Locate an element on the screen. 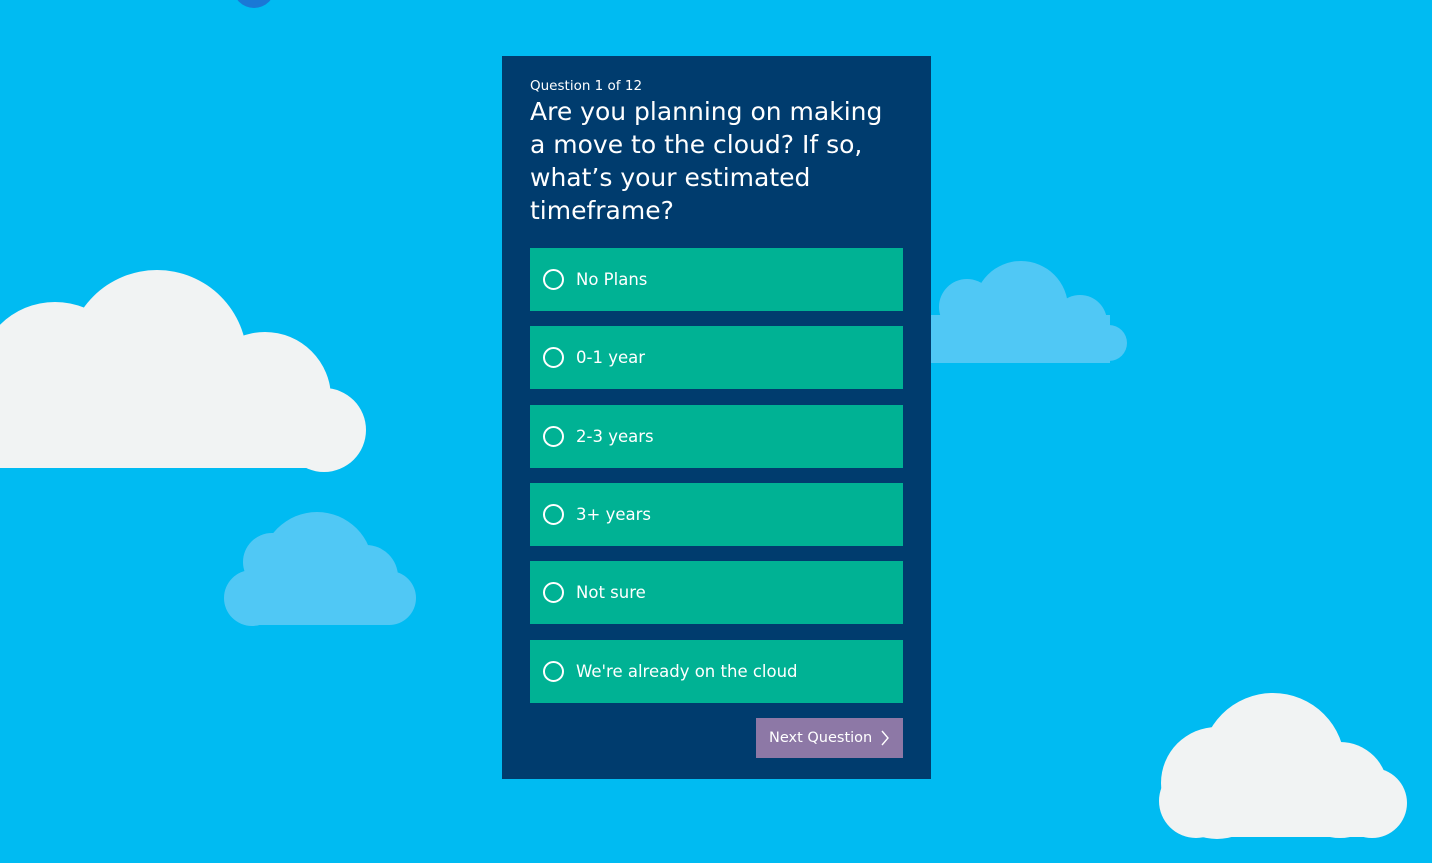  option-no-plans: No Plans is located at coordinates (716, 279).